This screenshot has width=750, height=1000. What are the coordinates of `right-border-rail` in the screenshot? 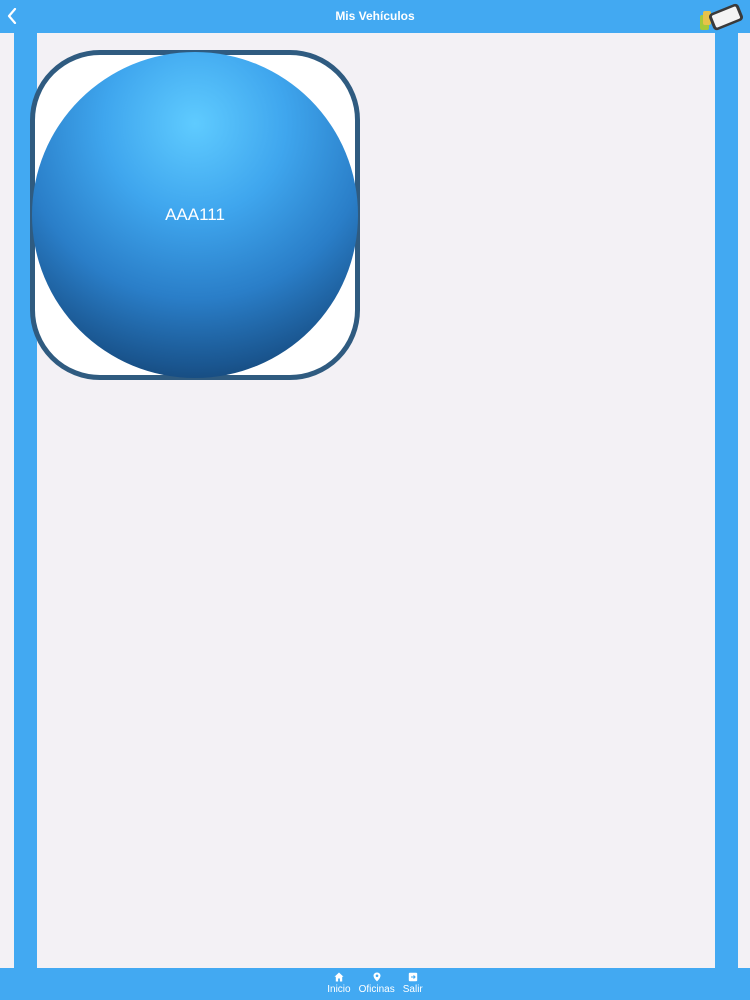 It's located at (726, 500).